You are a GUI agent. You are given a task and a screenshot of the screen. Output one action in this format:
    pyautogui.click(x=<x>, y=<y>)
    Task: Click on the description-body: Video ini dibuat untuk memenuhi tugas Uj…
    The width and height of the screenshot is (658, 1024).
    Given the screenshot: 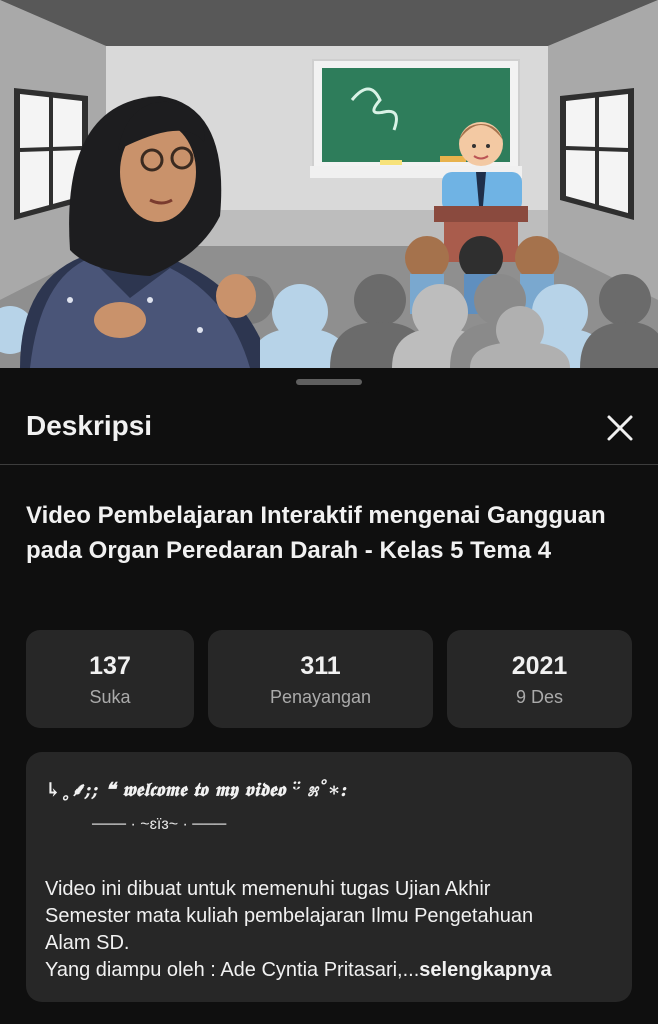 What is the action you would take?
    pyautogui.click(x=335, y=930)
    